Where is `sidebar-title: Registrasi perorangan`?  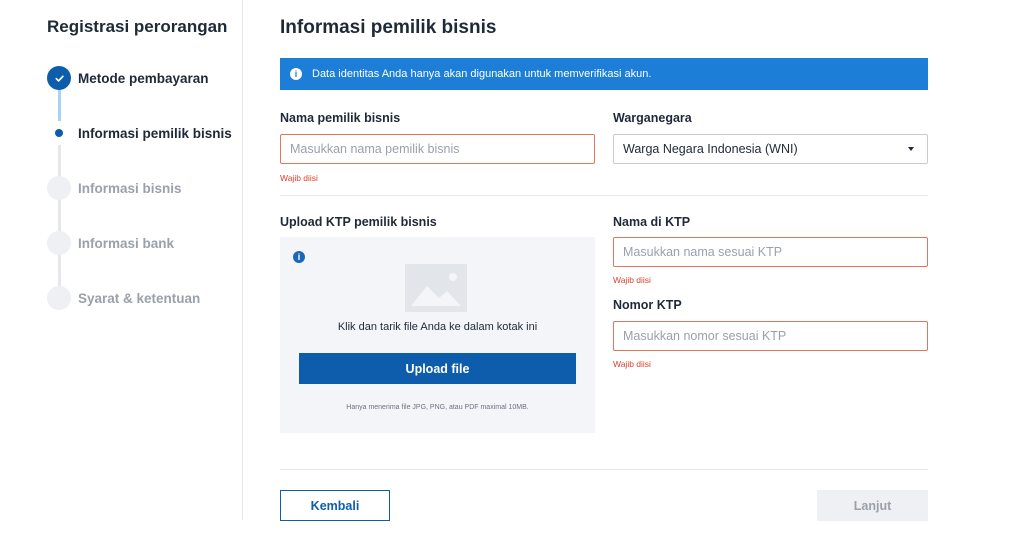
sidebar-title: Registrasi perorangan is located at coordinates (137, 26).